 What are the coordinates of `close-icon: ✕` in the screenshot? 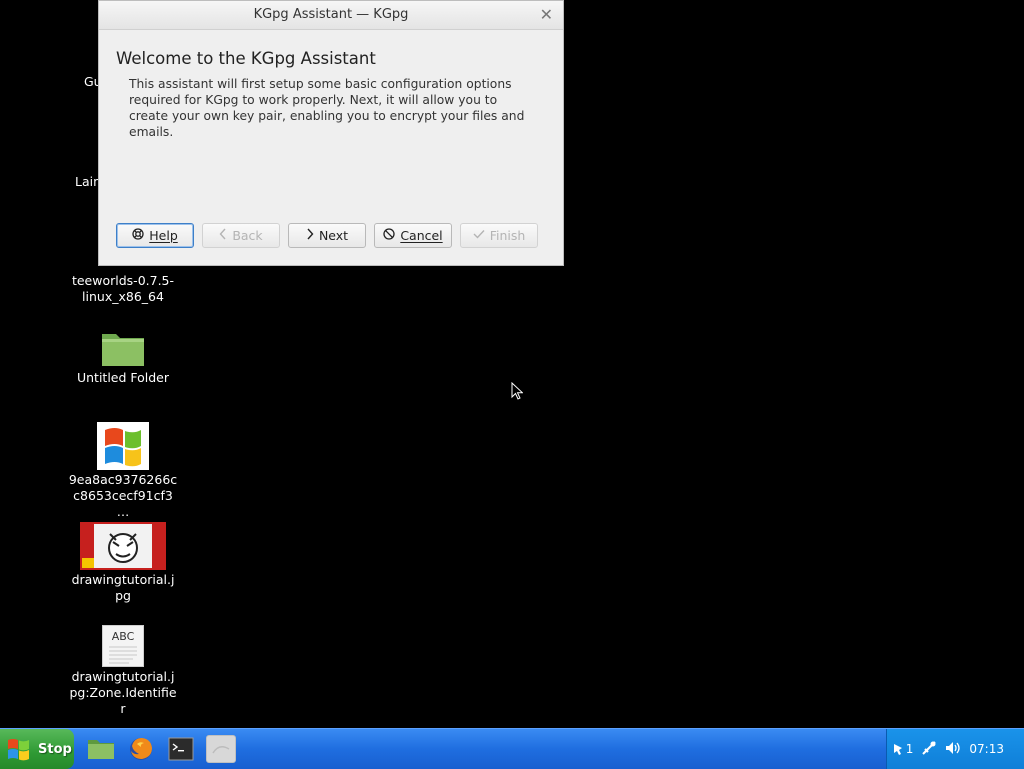 It's located at (546, 15).